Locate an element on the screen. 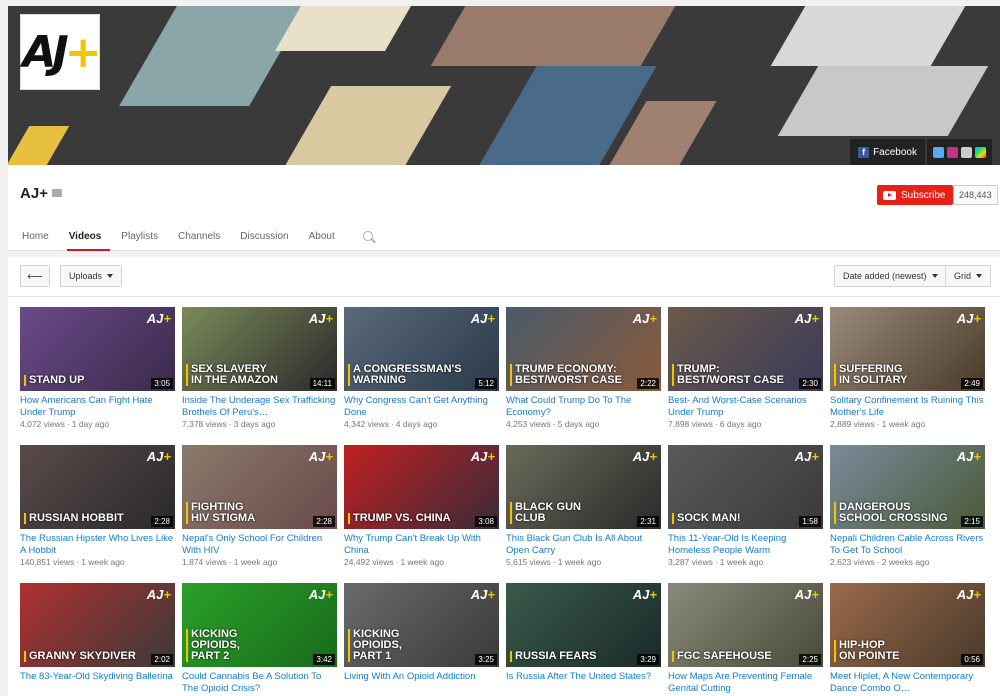  channel-logo: AJ+ is located at coordinates (61, 52).